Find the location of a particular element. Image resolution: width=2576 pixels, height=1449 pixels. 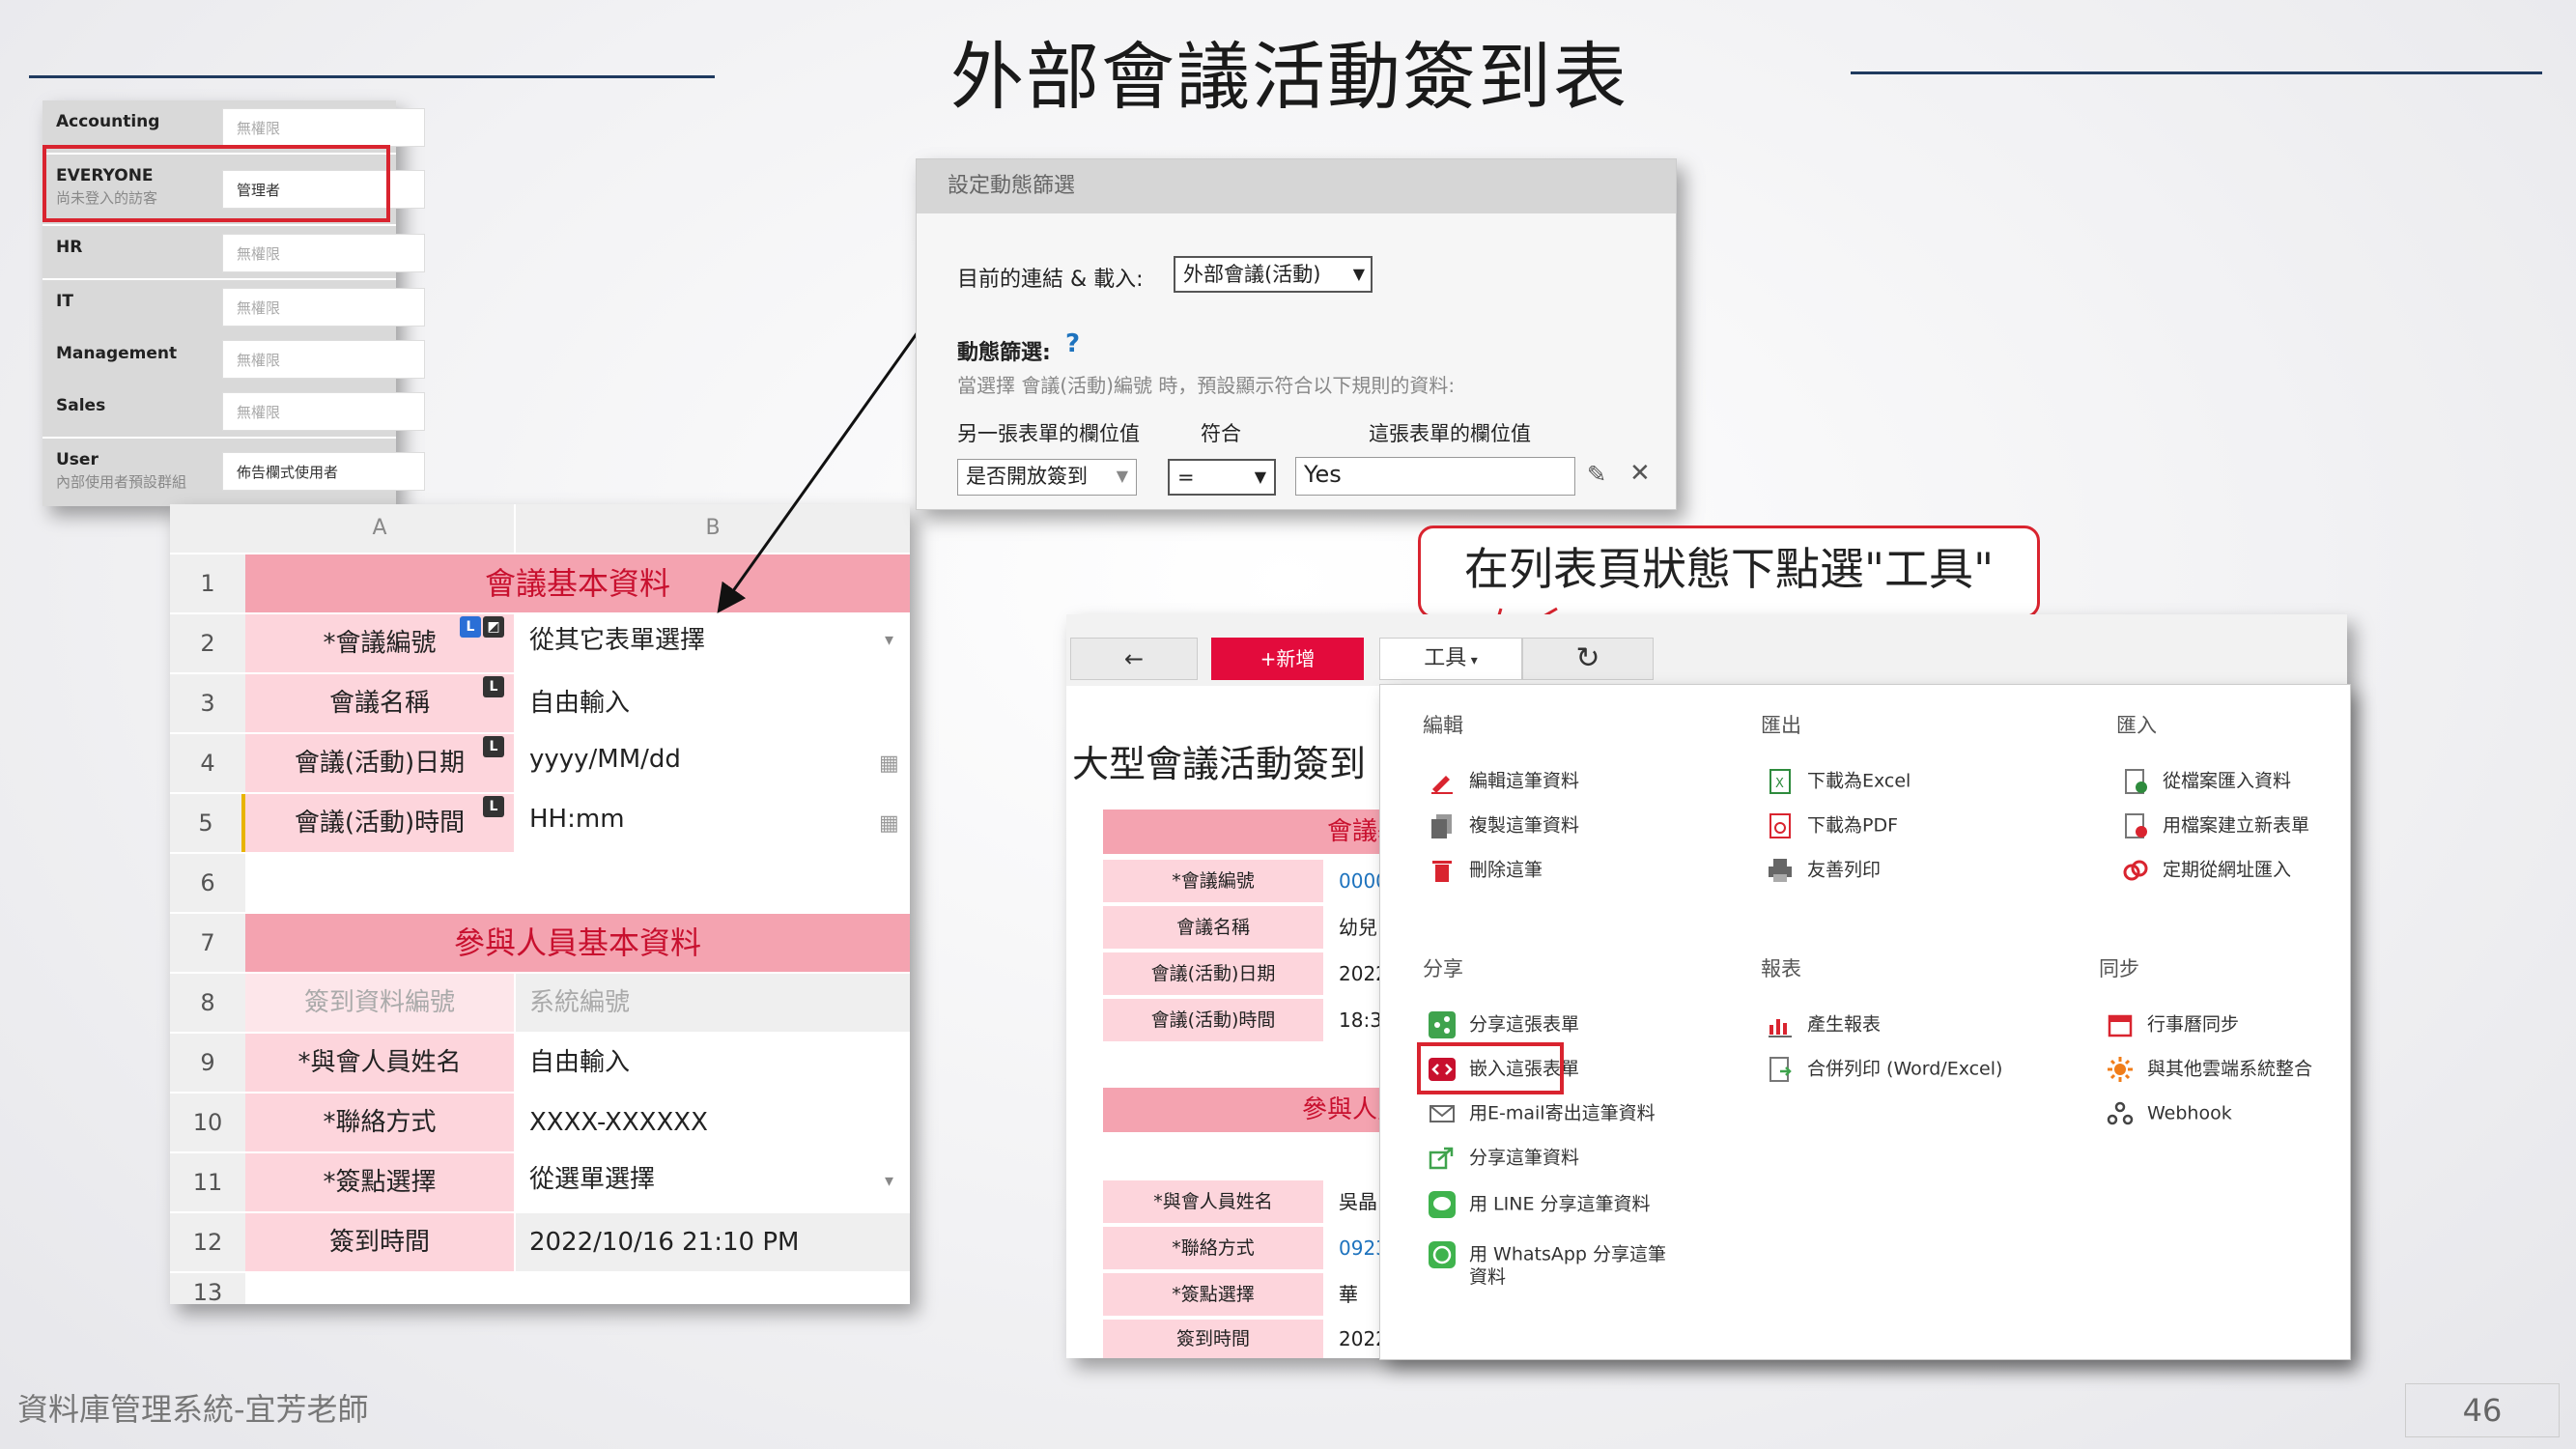

menu-item-download-excel: X 下載為Excel is located at coordinates (1839, 780).